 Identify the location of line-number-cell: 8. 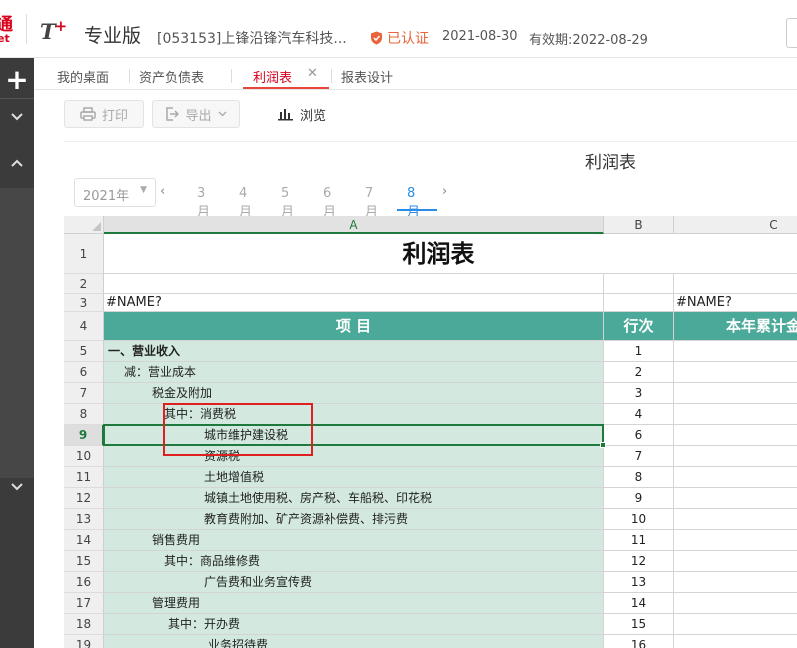
(639, 477).